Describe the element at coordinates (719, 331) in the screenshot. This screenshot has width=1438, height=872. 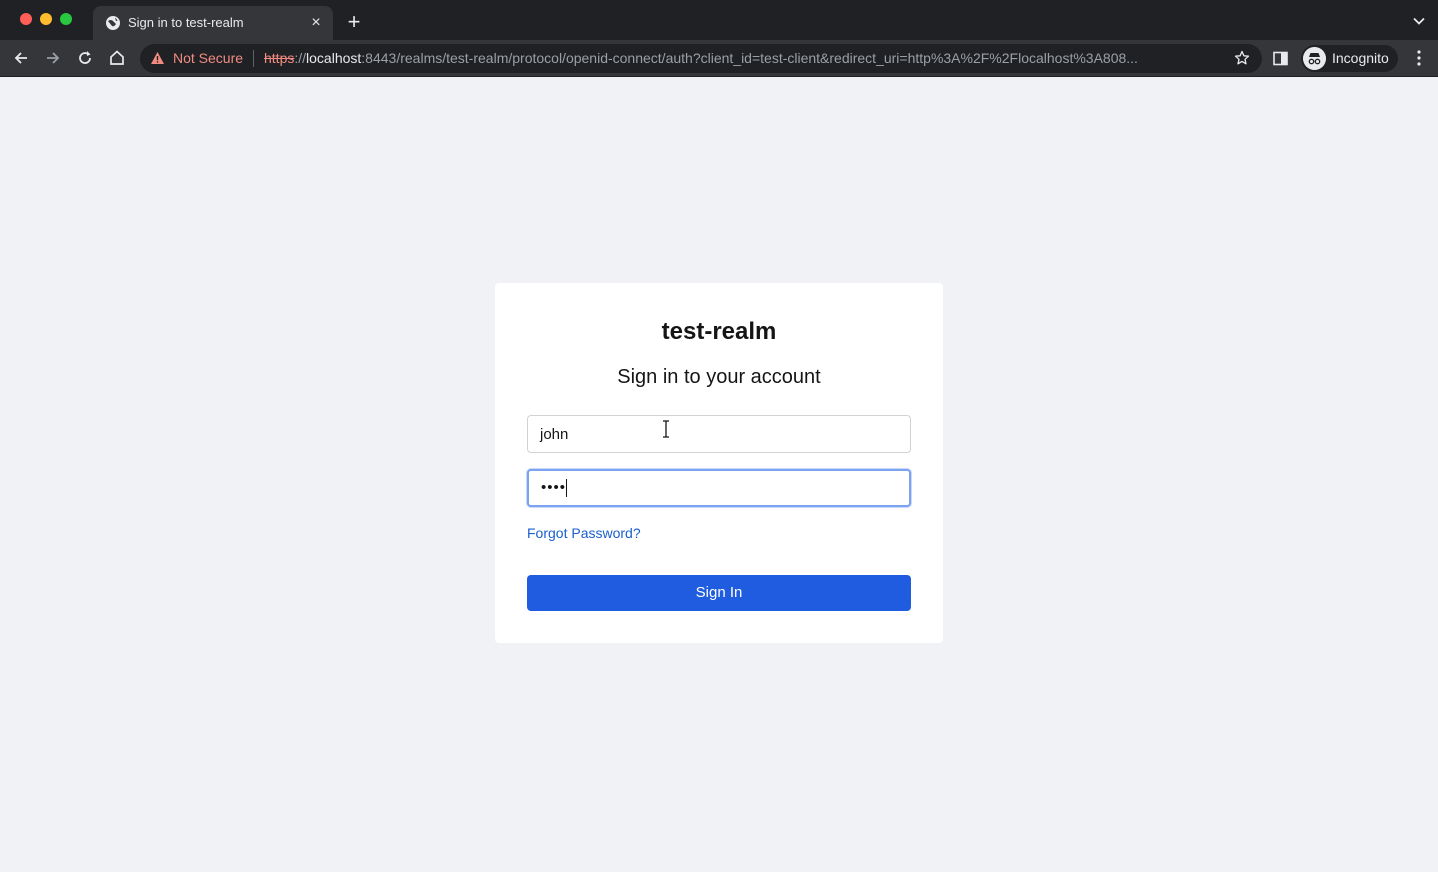
I see `realm-title: test-realm` at that location.